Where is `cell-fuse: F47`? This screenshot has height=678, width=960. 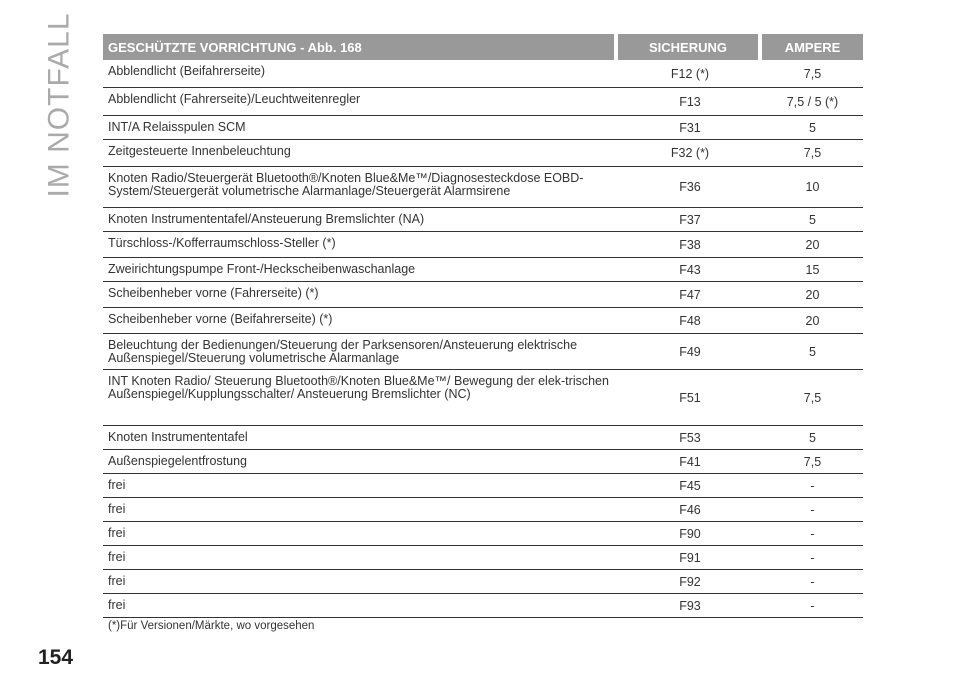 cell-fuse: F47 is located at coordinates (690, 294).